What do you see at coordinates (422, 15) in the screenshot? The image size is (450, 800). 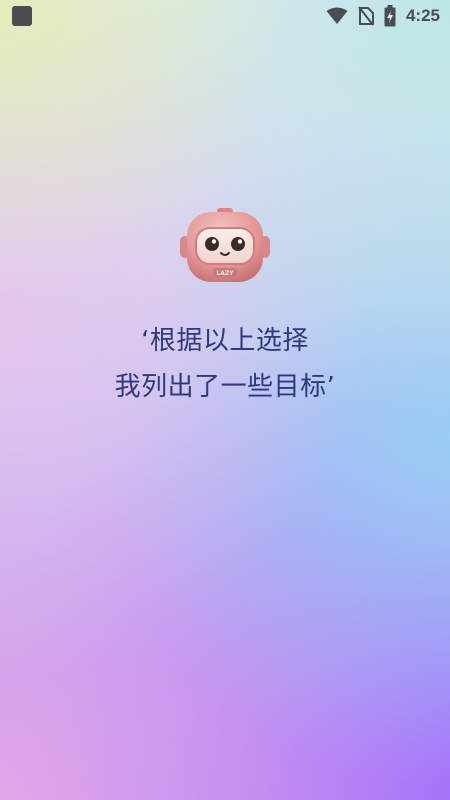 I see `status-time: 4:25` at bounding box center [422, 15].